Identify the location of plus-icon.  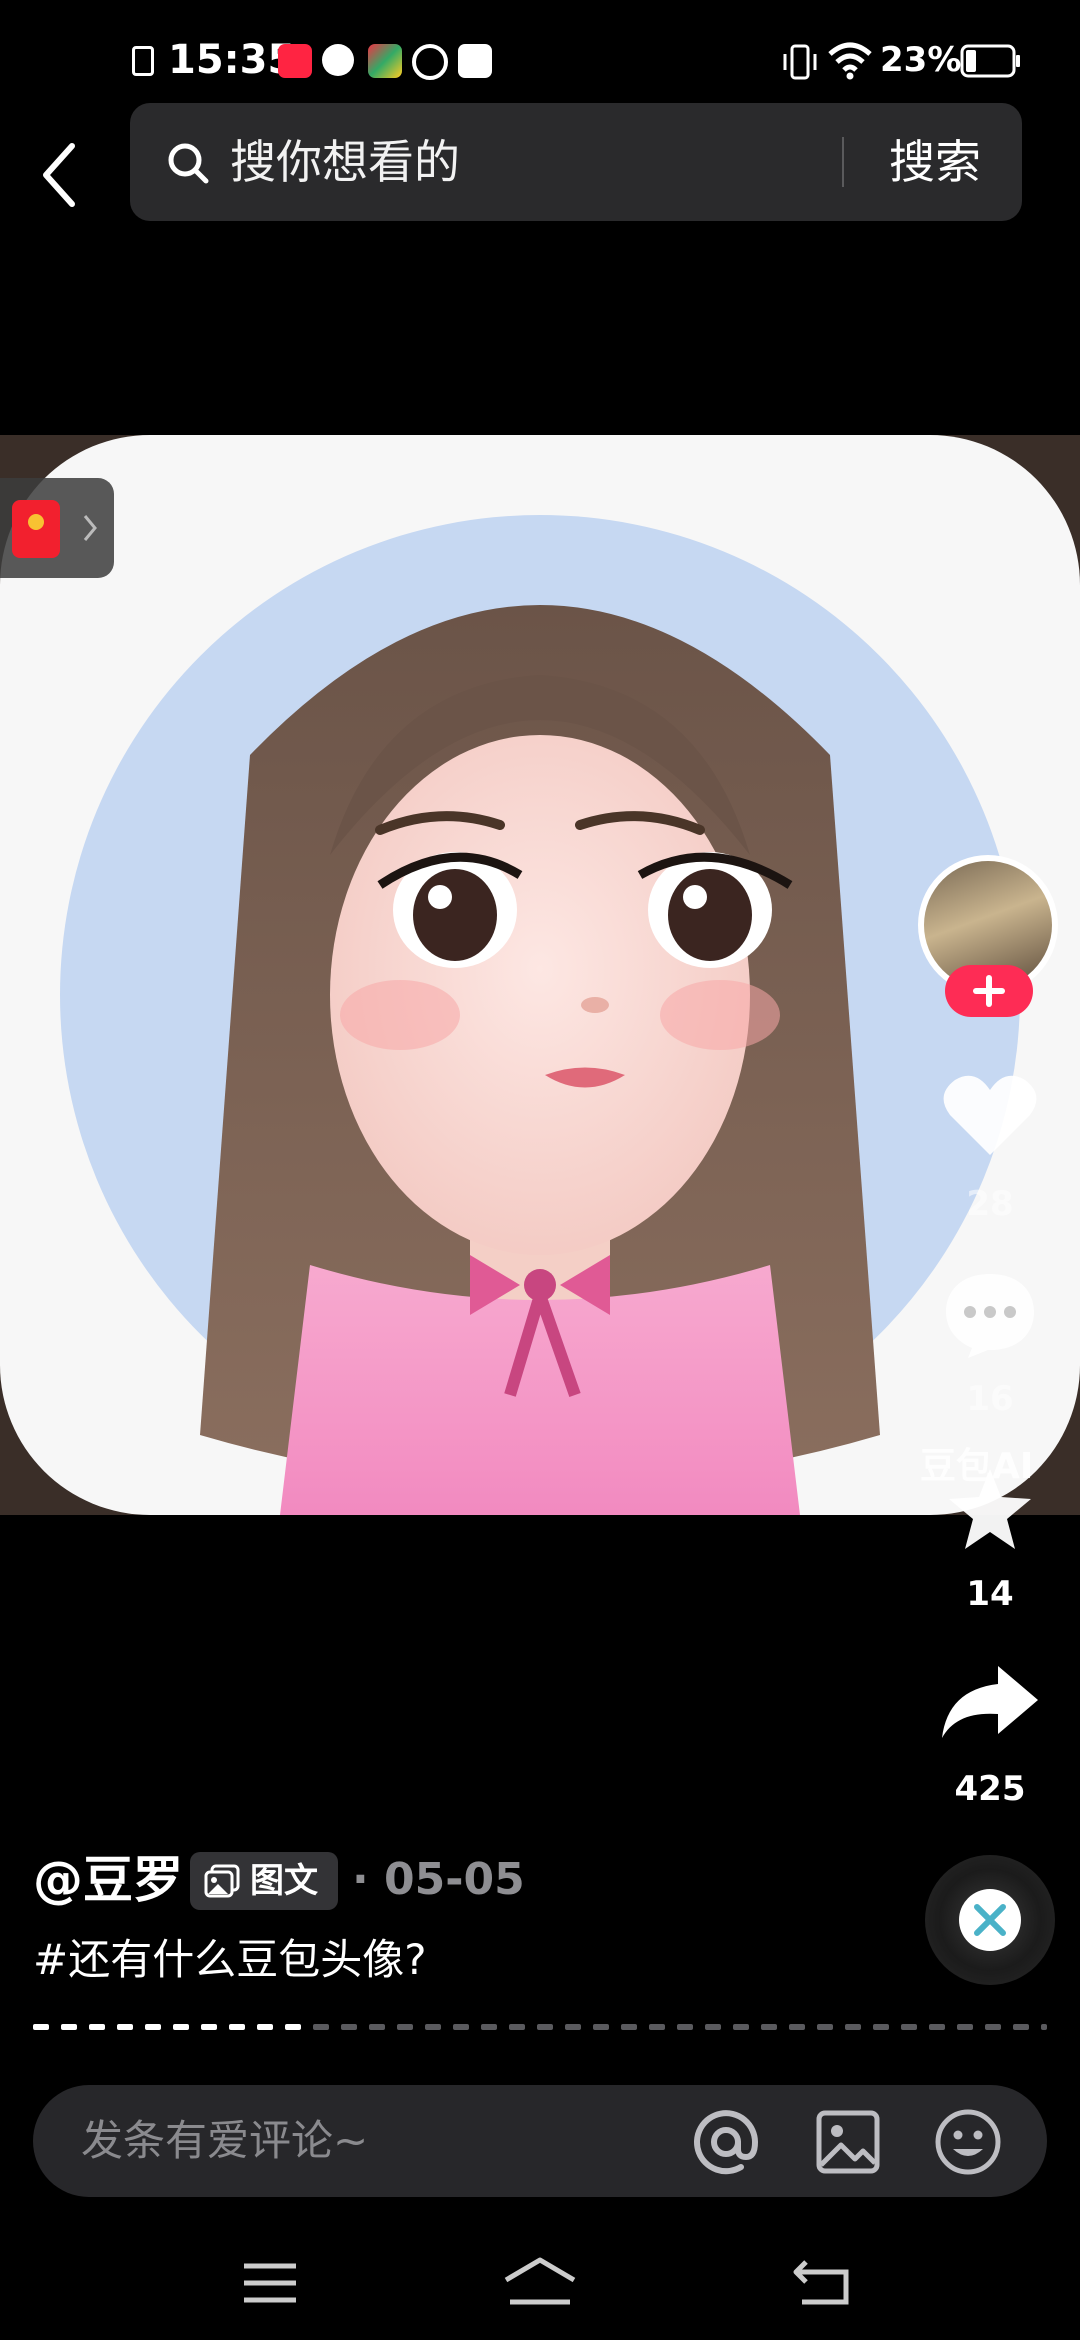
(989, 991).